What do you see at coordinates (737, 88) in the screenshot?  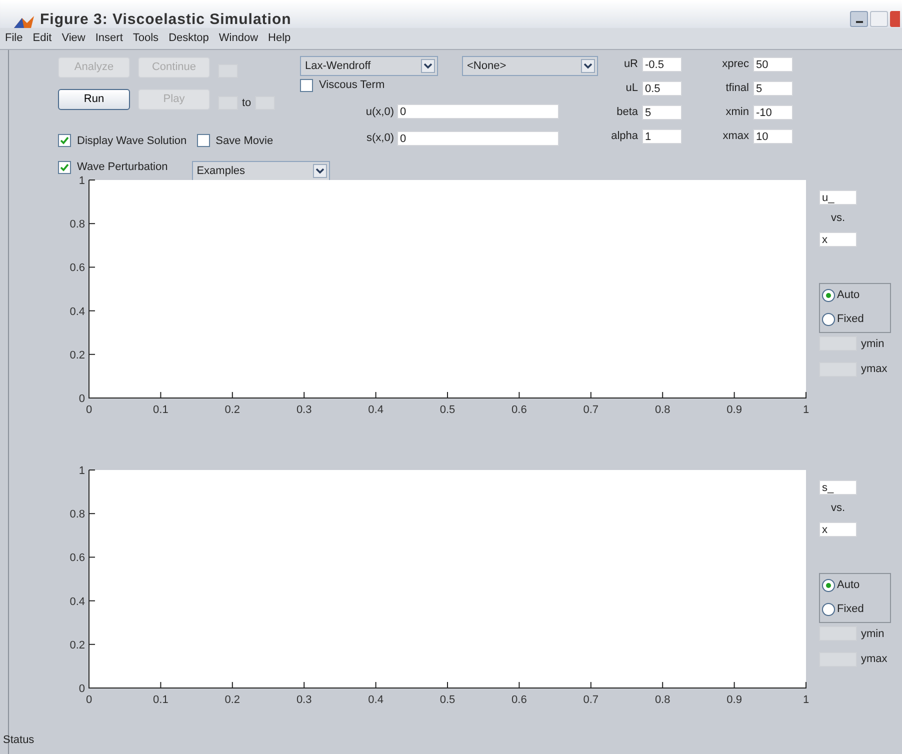 I see `param-label: tfinal` at bounding box center [737, 88].